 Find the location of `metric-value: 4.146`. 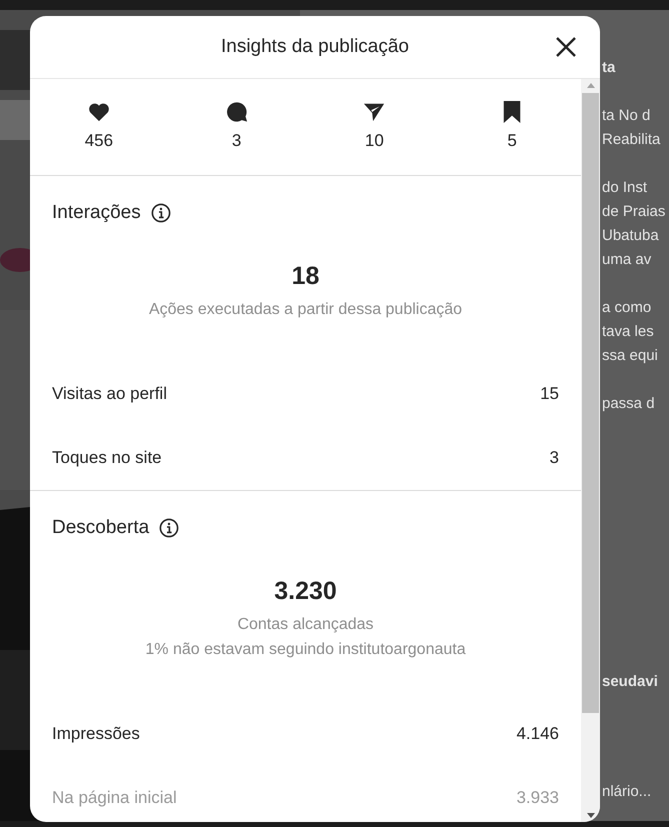

metric-value: 4.146 is located at coordinates (537, 734).